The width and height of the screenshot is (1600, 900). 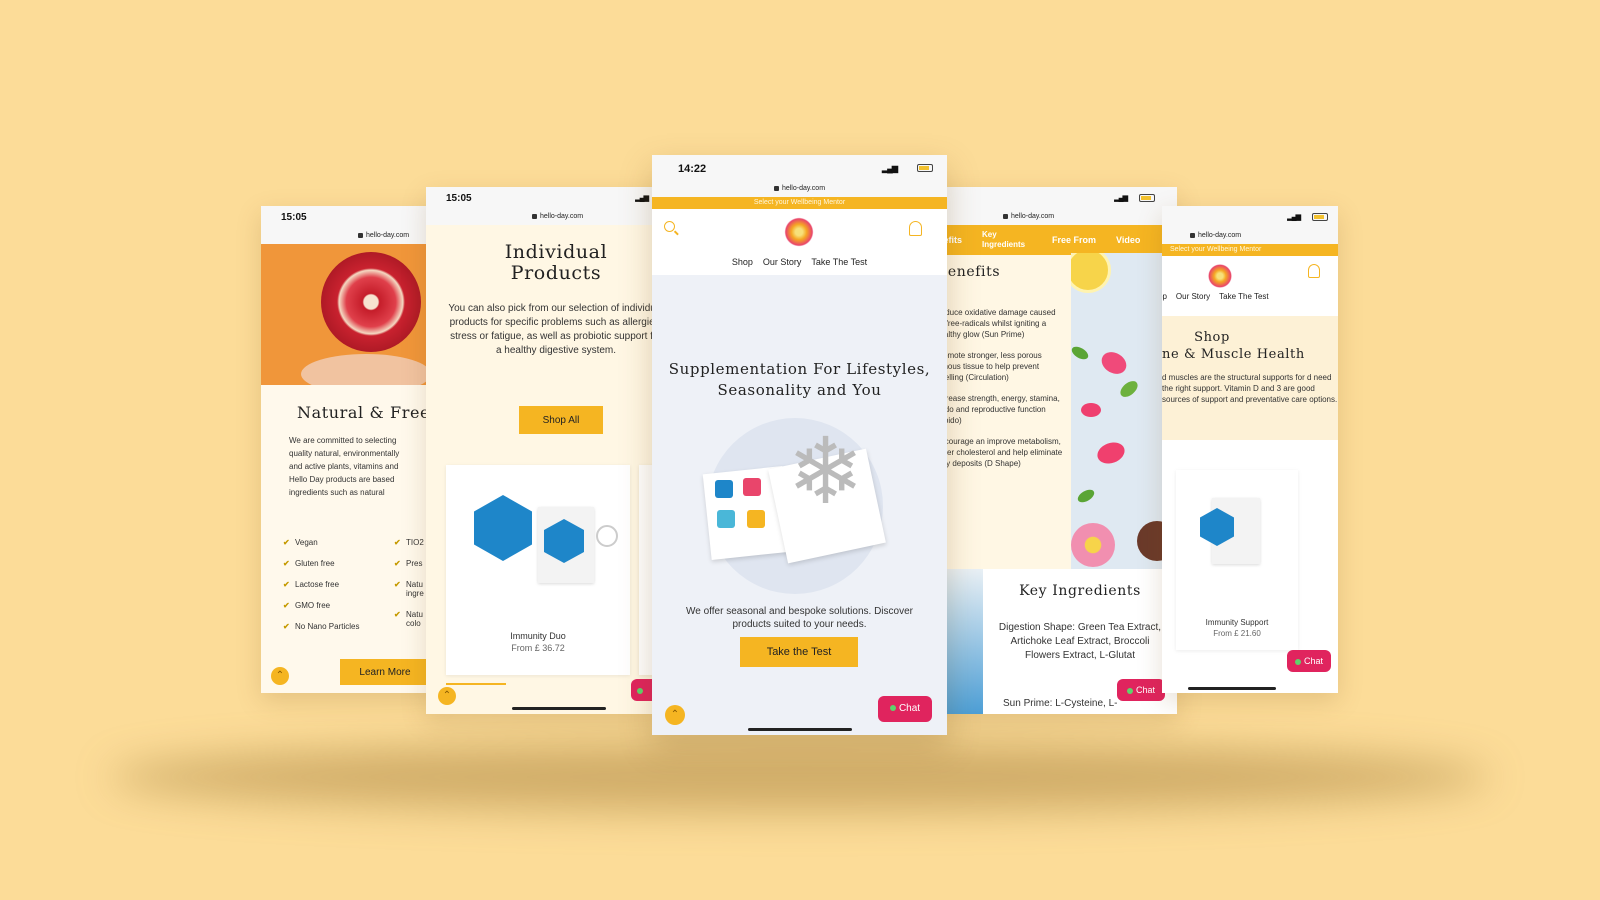 What do you see at coordinates (364, 412) in the screenshot?
I see `section-title: Natural & Free` at bounding box center [364, 412].